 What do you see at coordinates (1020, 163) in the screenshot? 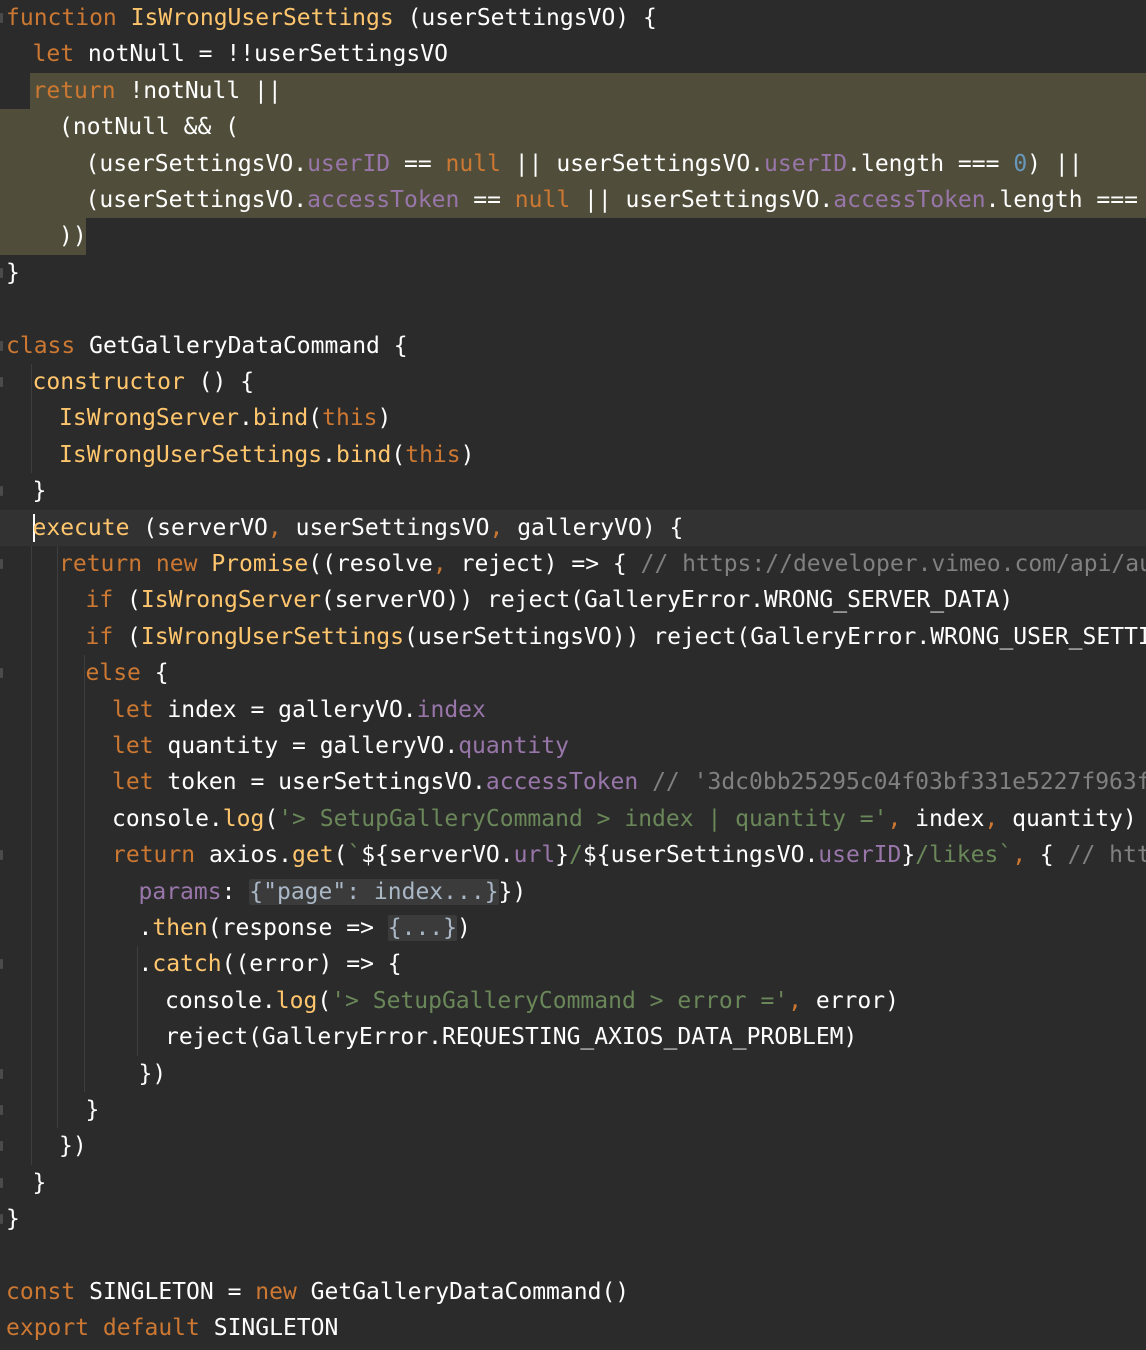
I see `code-token: 0` at bounding box center [1020, 163].